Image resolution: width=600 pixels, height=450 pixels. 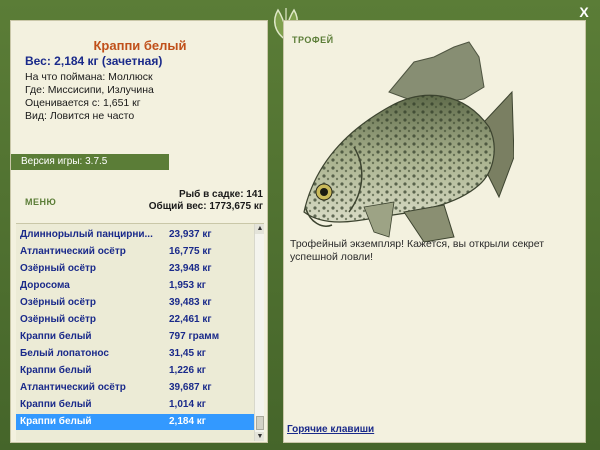 What do you see at coordinates (190, 387) in the screenshot?
I see `list-item-weight: 39,687 кг` at bounding box center [190, 387].